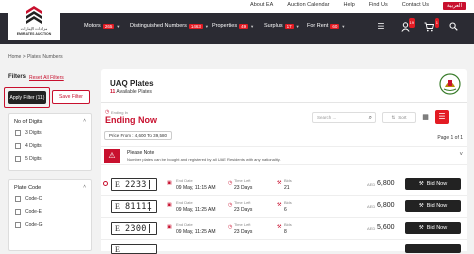  I want to click on nav-surplus: Surplus 17 ▼, so click(282, 26).